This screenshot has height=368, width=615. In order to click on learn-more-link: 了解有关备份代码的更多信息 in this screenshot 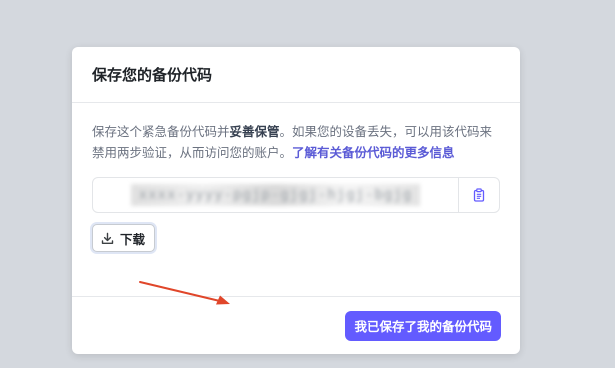, I will do `click(373, 152)`.